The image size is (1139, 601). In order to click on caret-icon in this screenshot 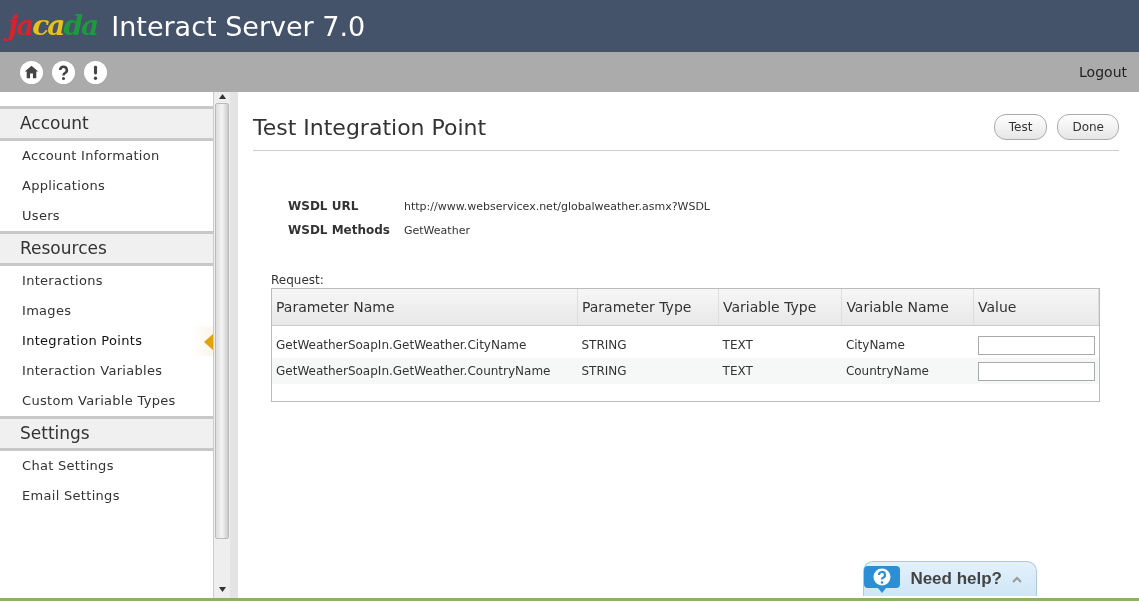, I will do `click(1017, 579)`.